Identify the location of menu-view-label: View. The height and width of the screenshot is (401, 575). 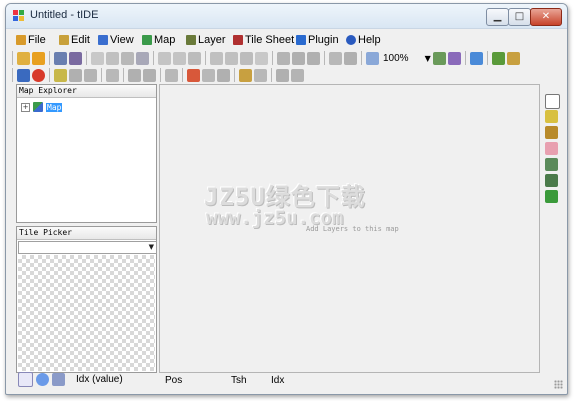
(122, 39).